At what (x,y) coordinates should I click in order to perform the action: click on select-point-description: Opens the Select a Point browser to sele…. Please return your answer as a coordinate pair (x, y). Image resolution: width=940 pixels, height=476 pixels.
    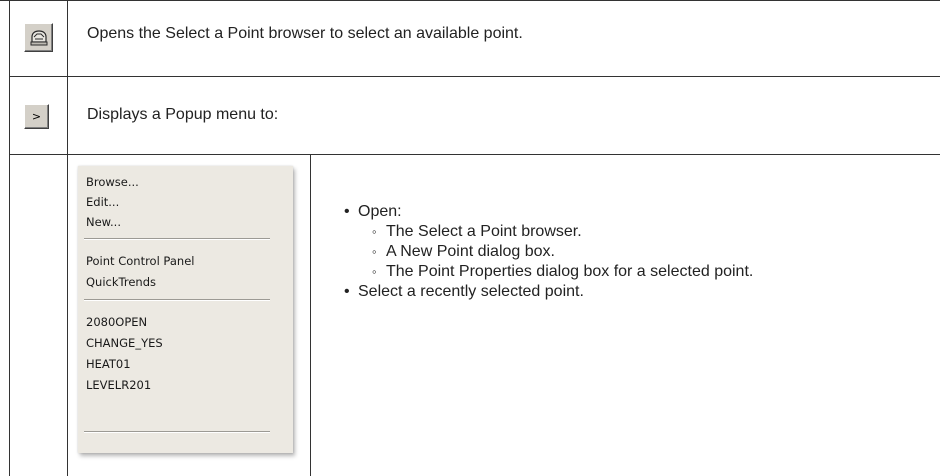
    Looking at the image, I should click on (305, 33).